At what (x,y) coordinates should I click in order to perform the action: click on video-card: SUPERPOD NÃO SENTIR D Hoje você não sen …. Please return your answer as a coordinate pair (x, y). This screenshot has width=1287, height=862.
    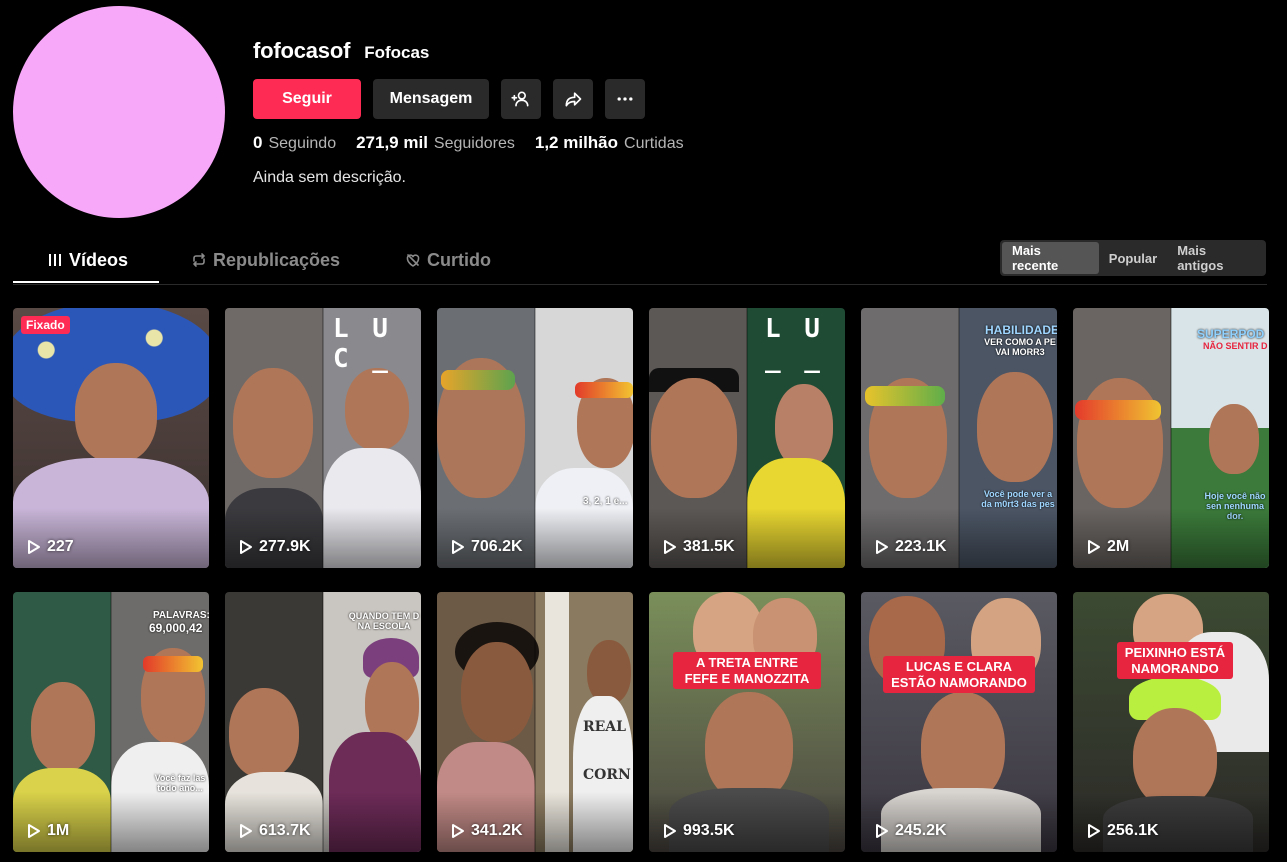
    Looking at the image, I should click on (1171, 438).